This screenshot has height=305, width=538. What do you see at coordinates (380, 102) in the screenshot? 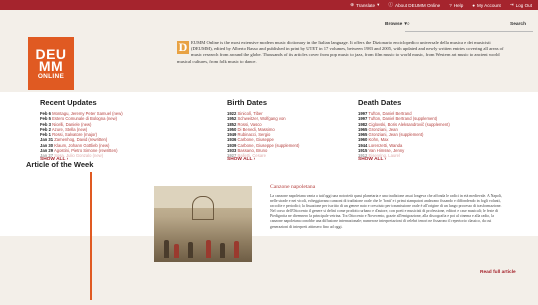
I see `death-dates-title: Death Dates` at bounding box center [380, 102].